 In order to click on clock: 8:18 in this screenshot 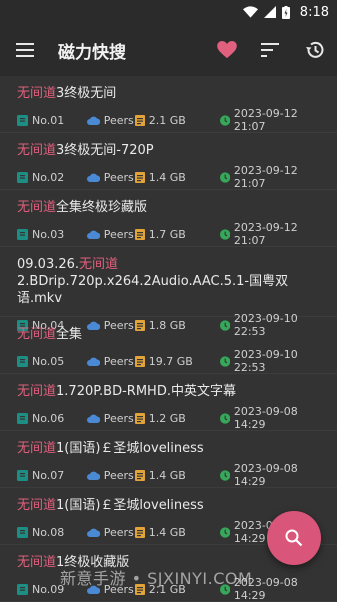, I will do `click(314, 12)`.